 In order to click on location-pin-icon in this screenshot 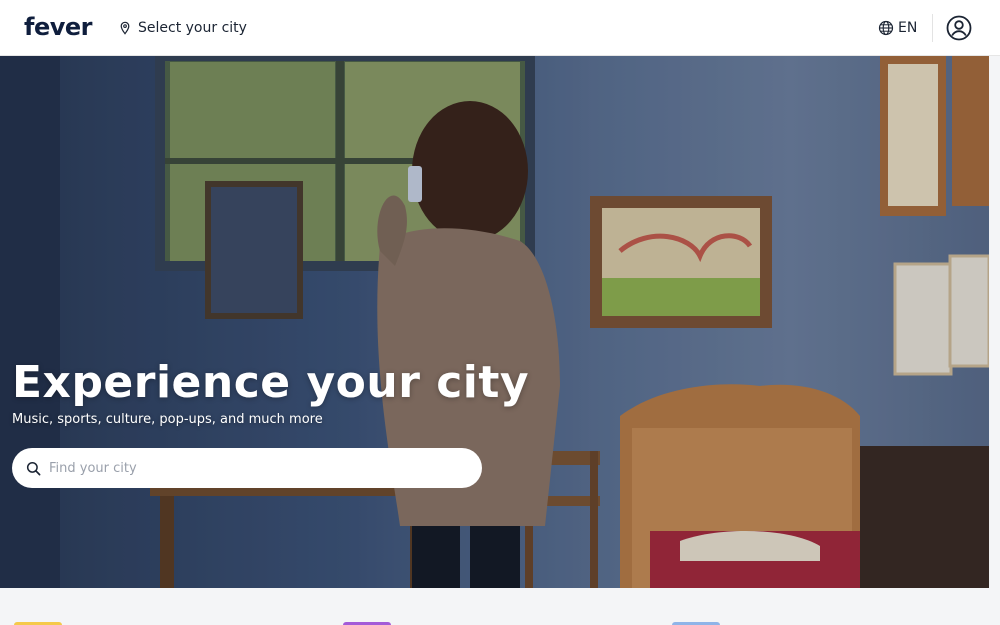, I will do `click(125, 28)`.